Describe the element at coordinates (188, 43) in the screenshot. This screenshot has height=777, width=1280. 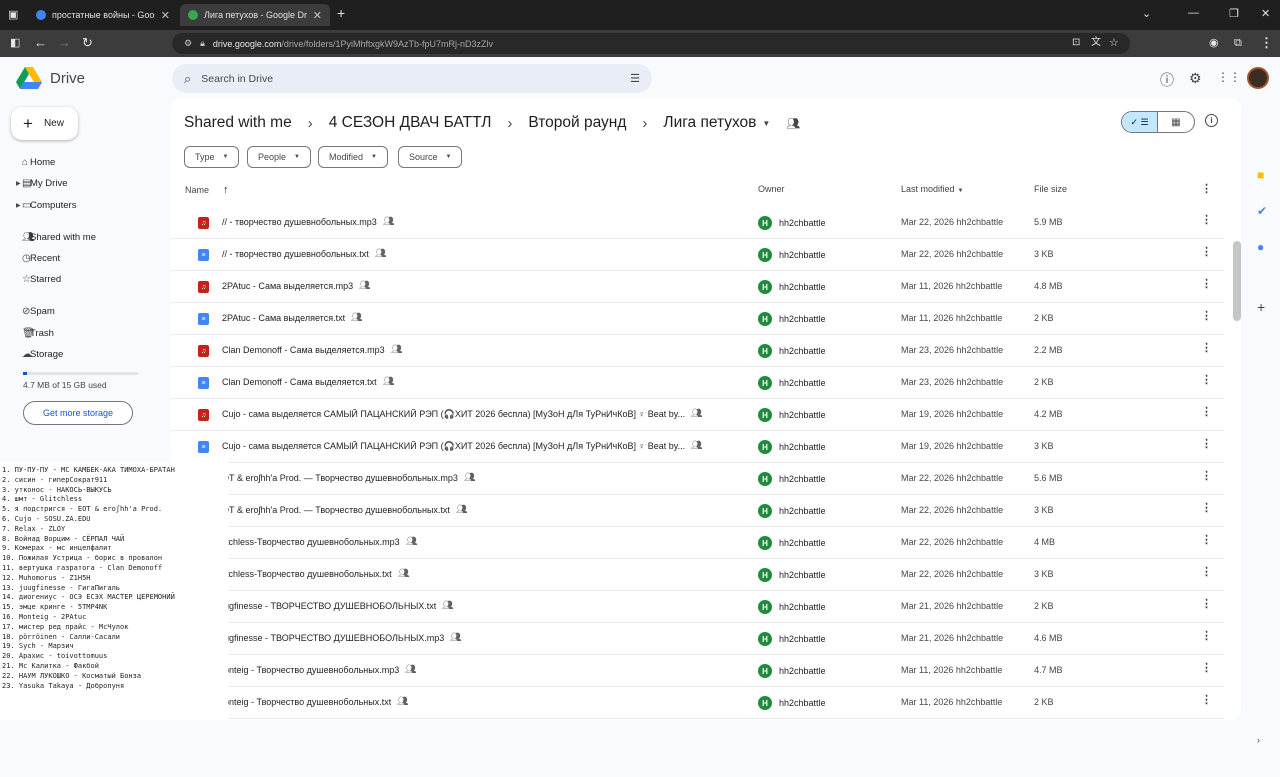
I see `site-settings-icon: ⚙` at that location.